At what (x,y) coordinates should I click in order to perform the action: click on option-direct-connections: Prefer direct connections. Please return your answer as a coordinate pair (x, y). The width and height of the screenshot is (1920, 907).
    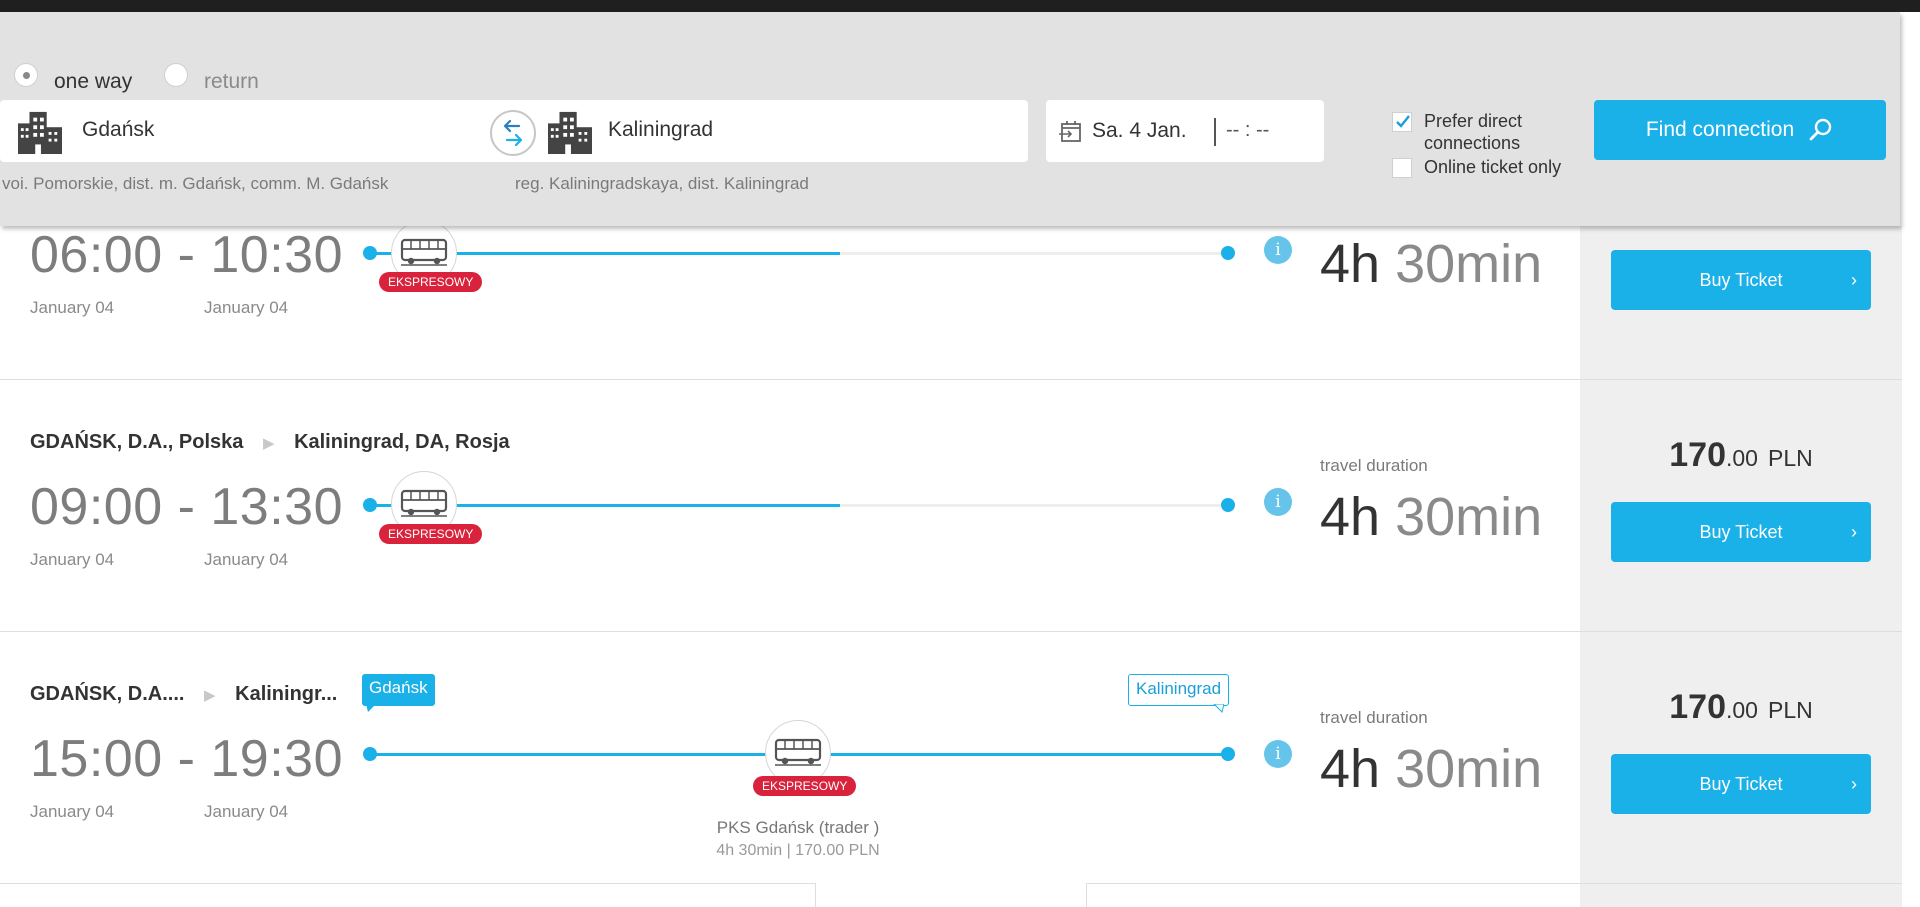
    Looking at the image, I should click on (1473, 132).